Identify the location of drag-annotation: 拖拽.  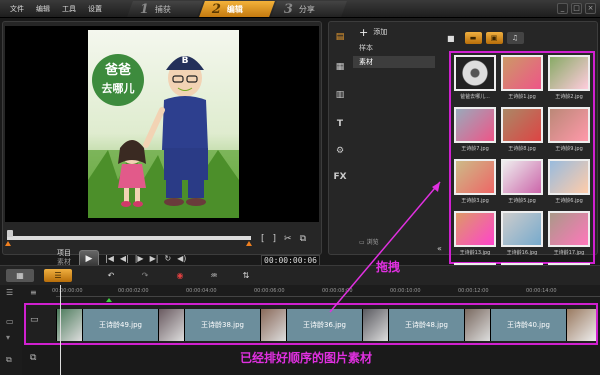
(388, 267).